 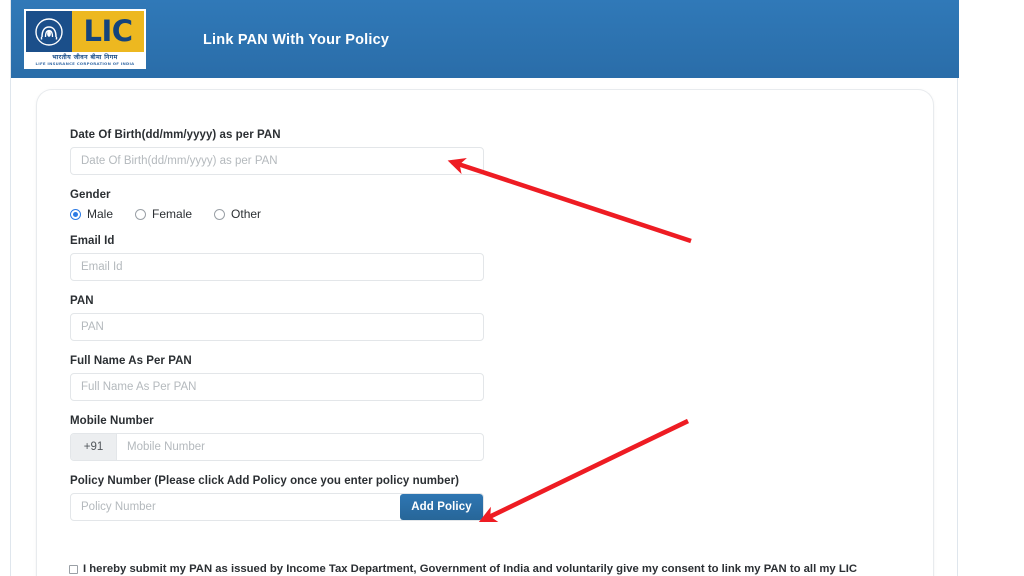 What do you see at coordinates (300, 447) in the screenshot?
I see `mobile-input` at bounding box center [300, 447].